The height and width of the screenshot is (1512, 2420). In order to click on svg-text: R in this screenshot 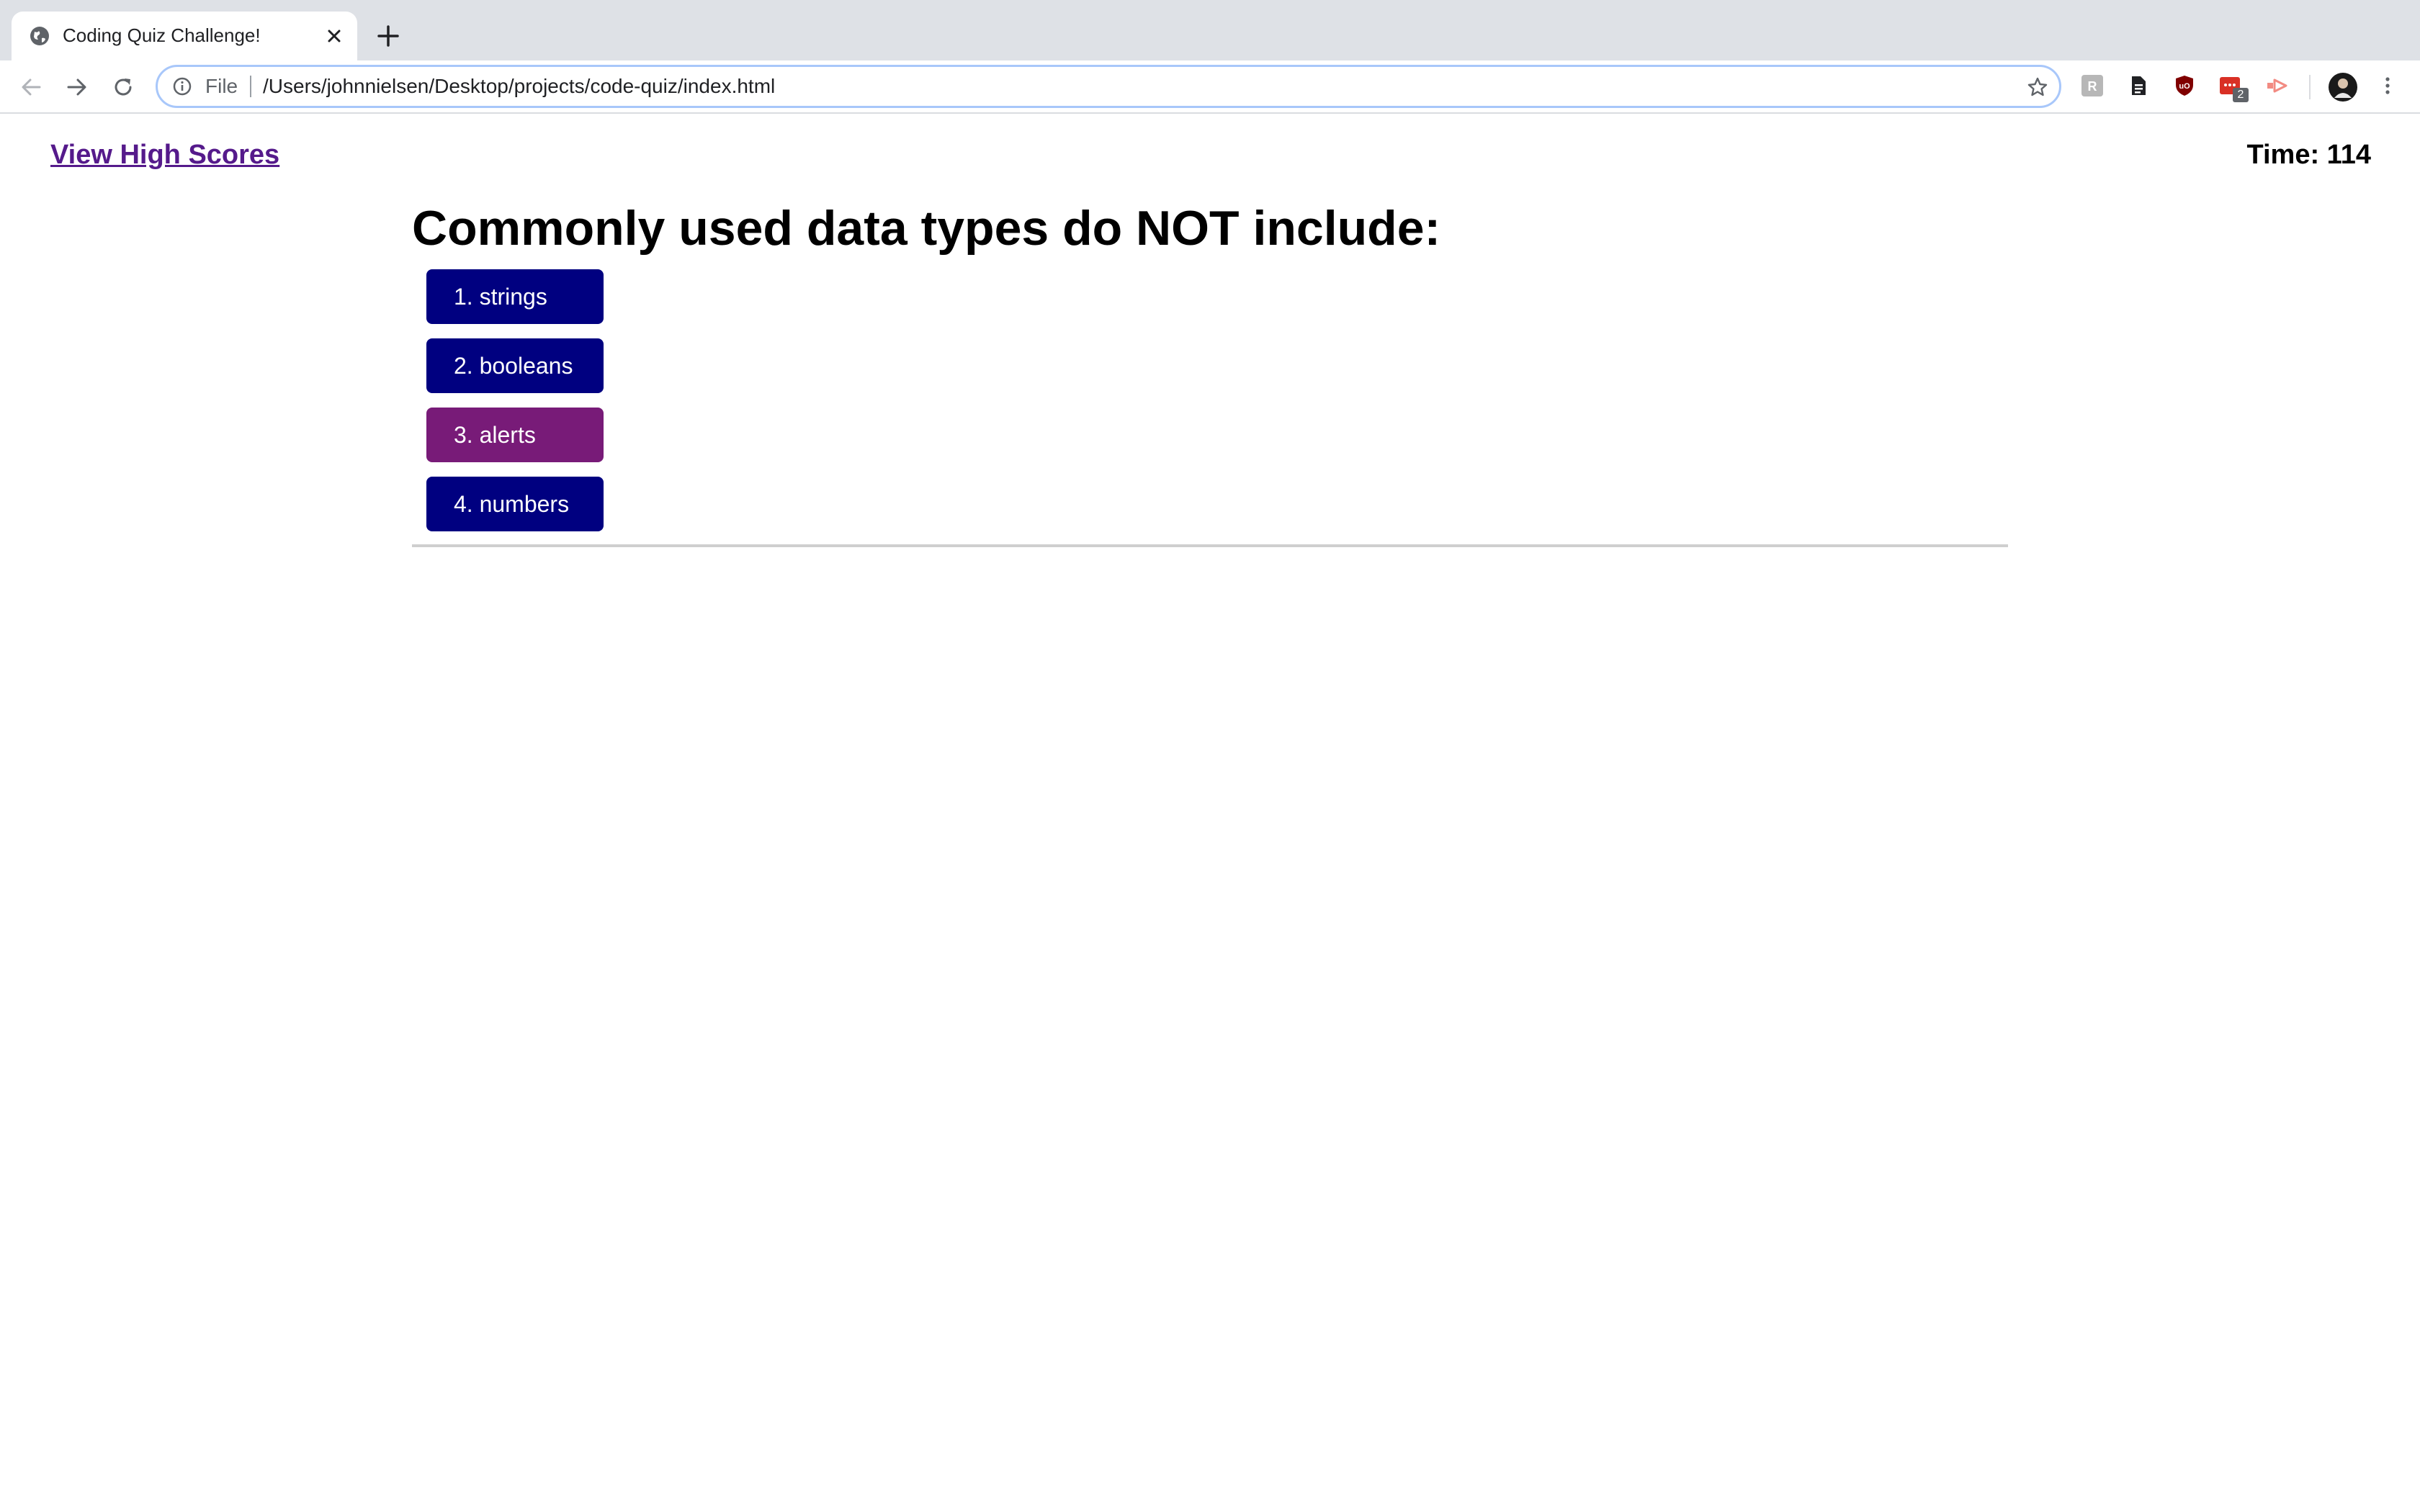, I will do `click(2092, 86)`.